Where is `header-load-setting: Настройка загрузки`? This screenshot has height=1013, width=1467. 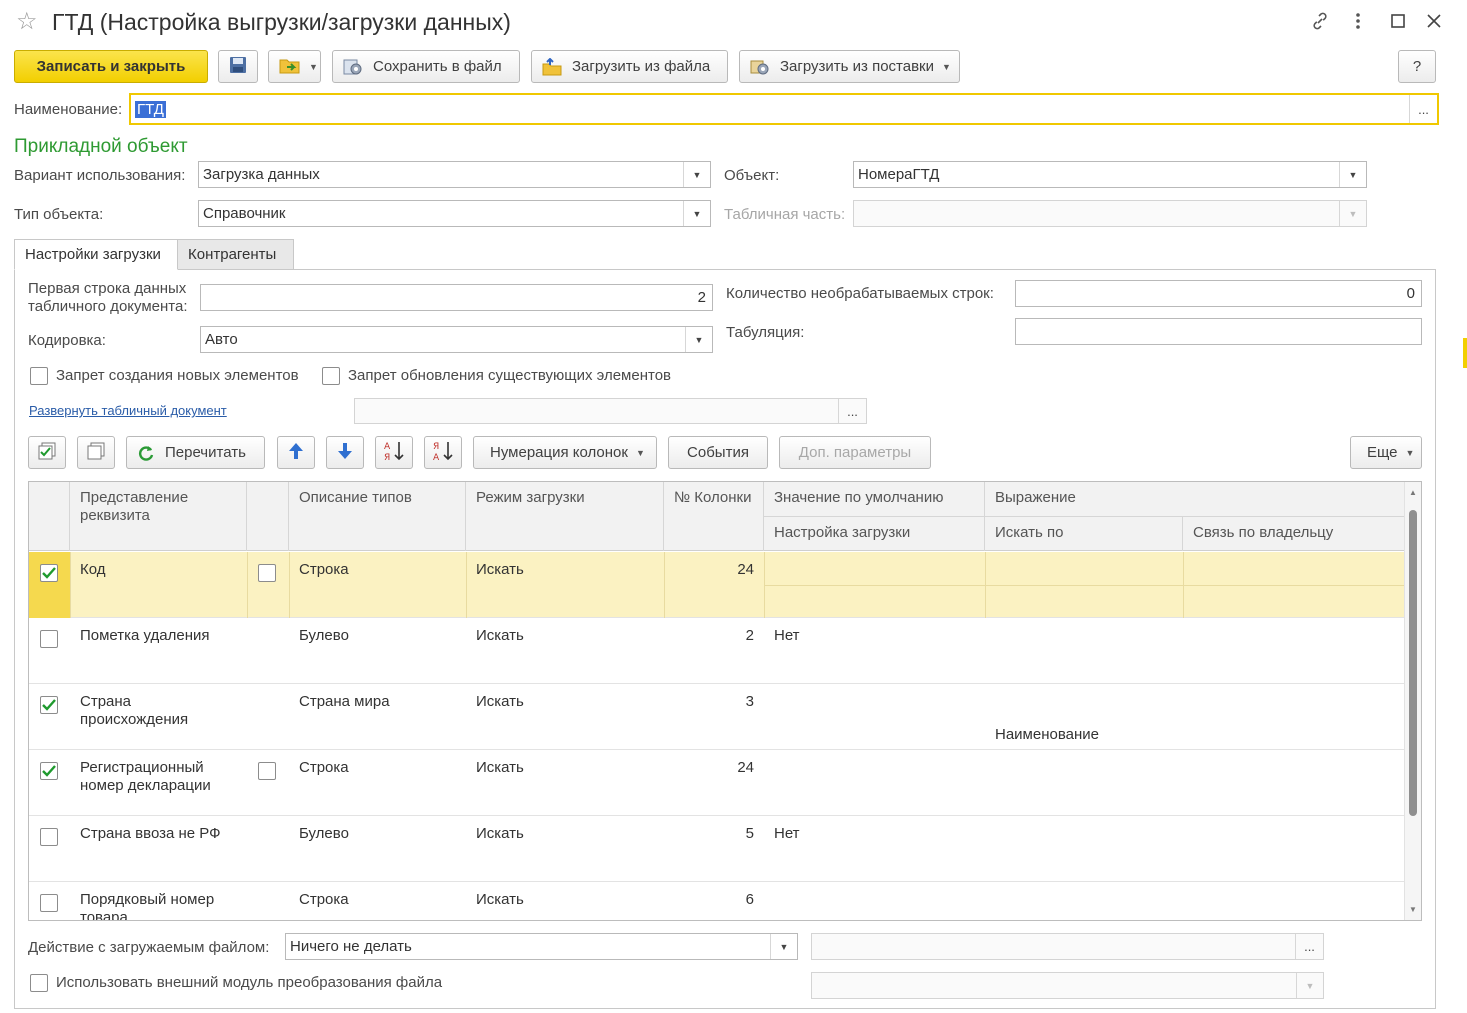 header-load-setting: Настройка загрузки is located at coordinates (874, 533).